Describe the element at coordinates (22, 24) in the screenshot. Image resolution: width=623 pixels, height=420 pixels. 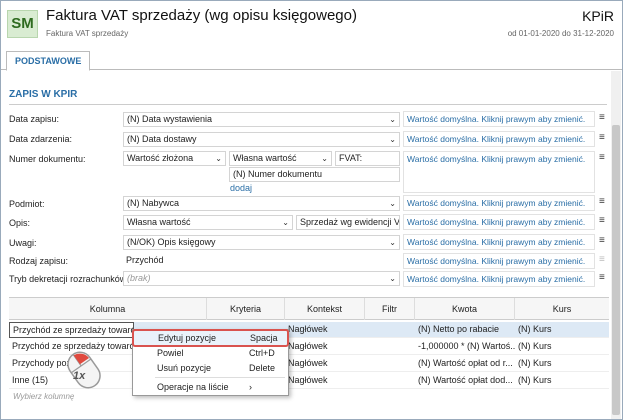
I see `document-type-badge: SM` at that location.